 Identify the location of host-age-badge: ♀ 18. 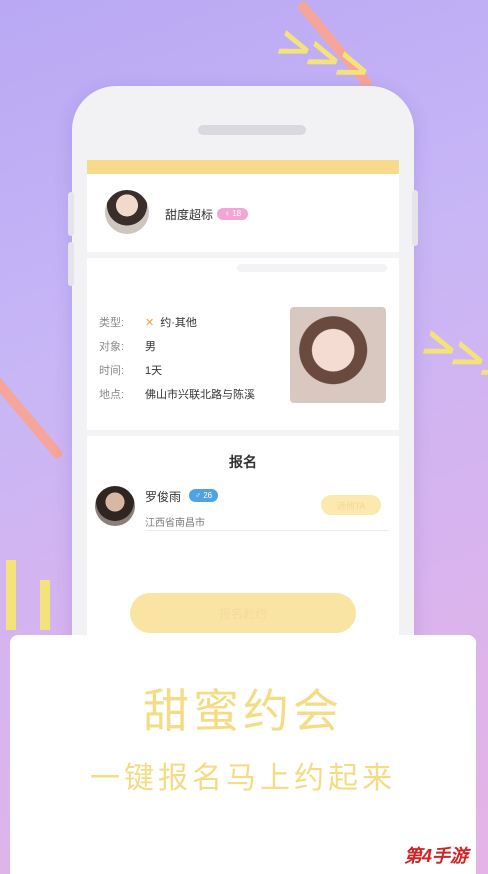
(233, 214).